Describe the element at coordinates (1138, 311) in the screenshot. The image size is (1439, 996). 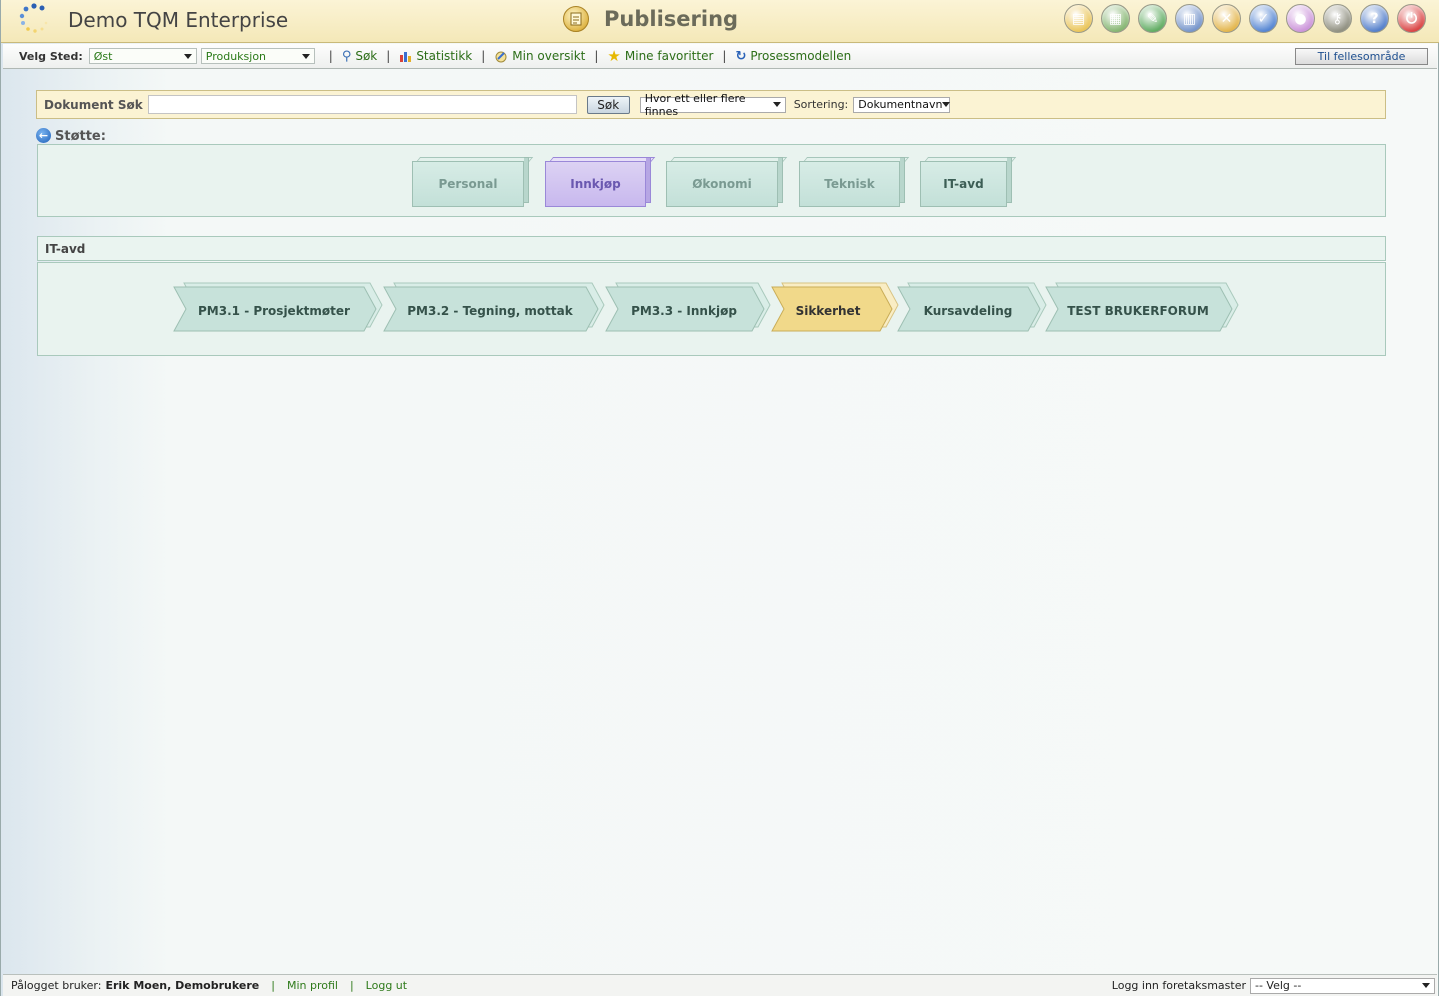
I see `process-label: TEST BRUKERFORUM` at that location.